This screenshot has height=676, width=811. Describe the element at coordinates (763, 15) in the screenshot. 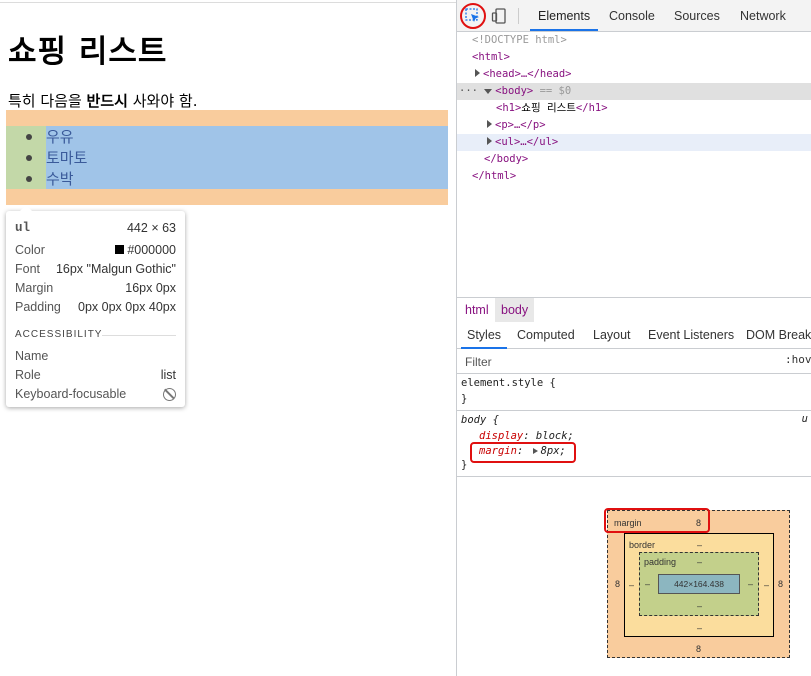

I see `tab-network: Network` at that location.